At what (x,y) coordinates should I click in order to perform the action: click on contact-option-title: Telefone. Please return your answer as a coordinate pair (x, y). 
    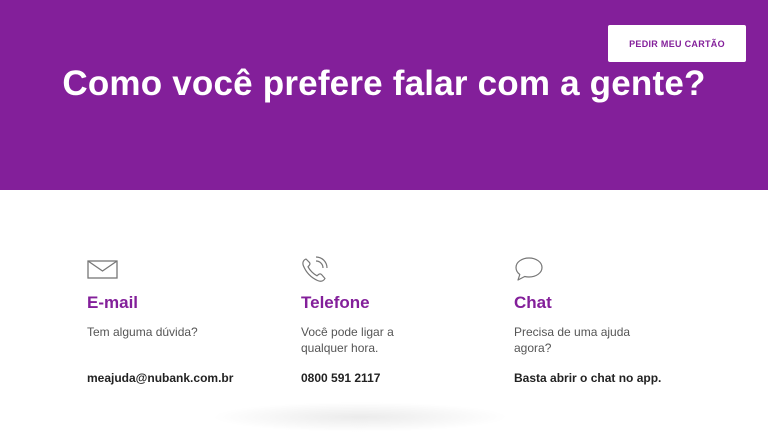
    Looking at the image, I should click on (335, 302).